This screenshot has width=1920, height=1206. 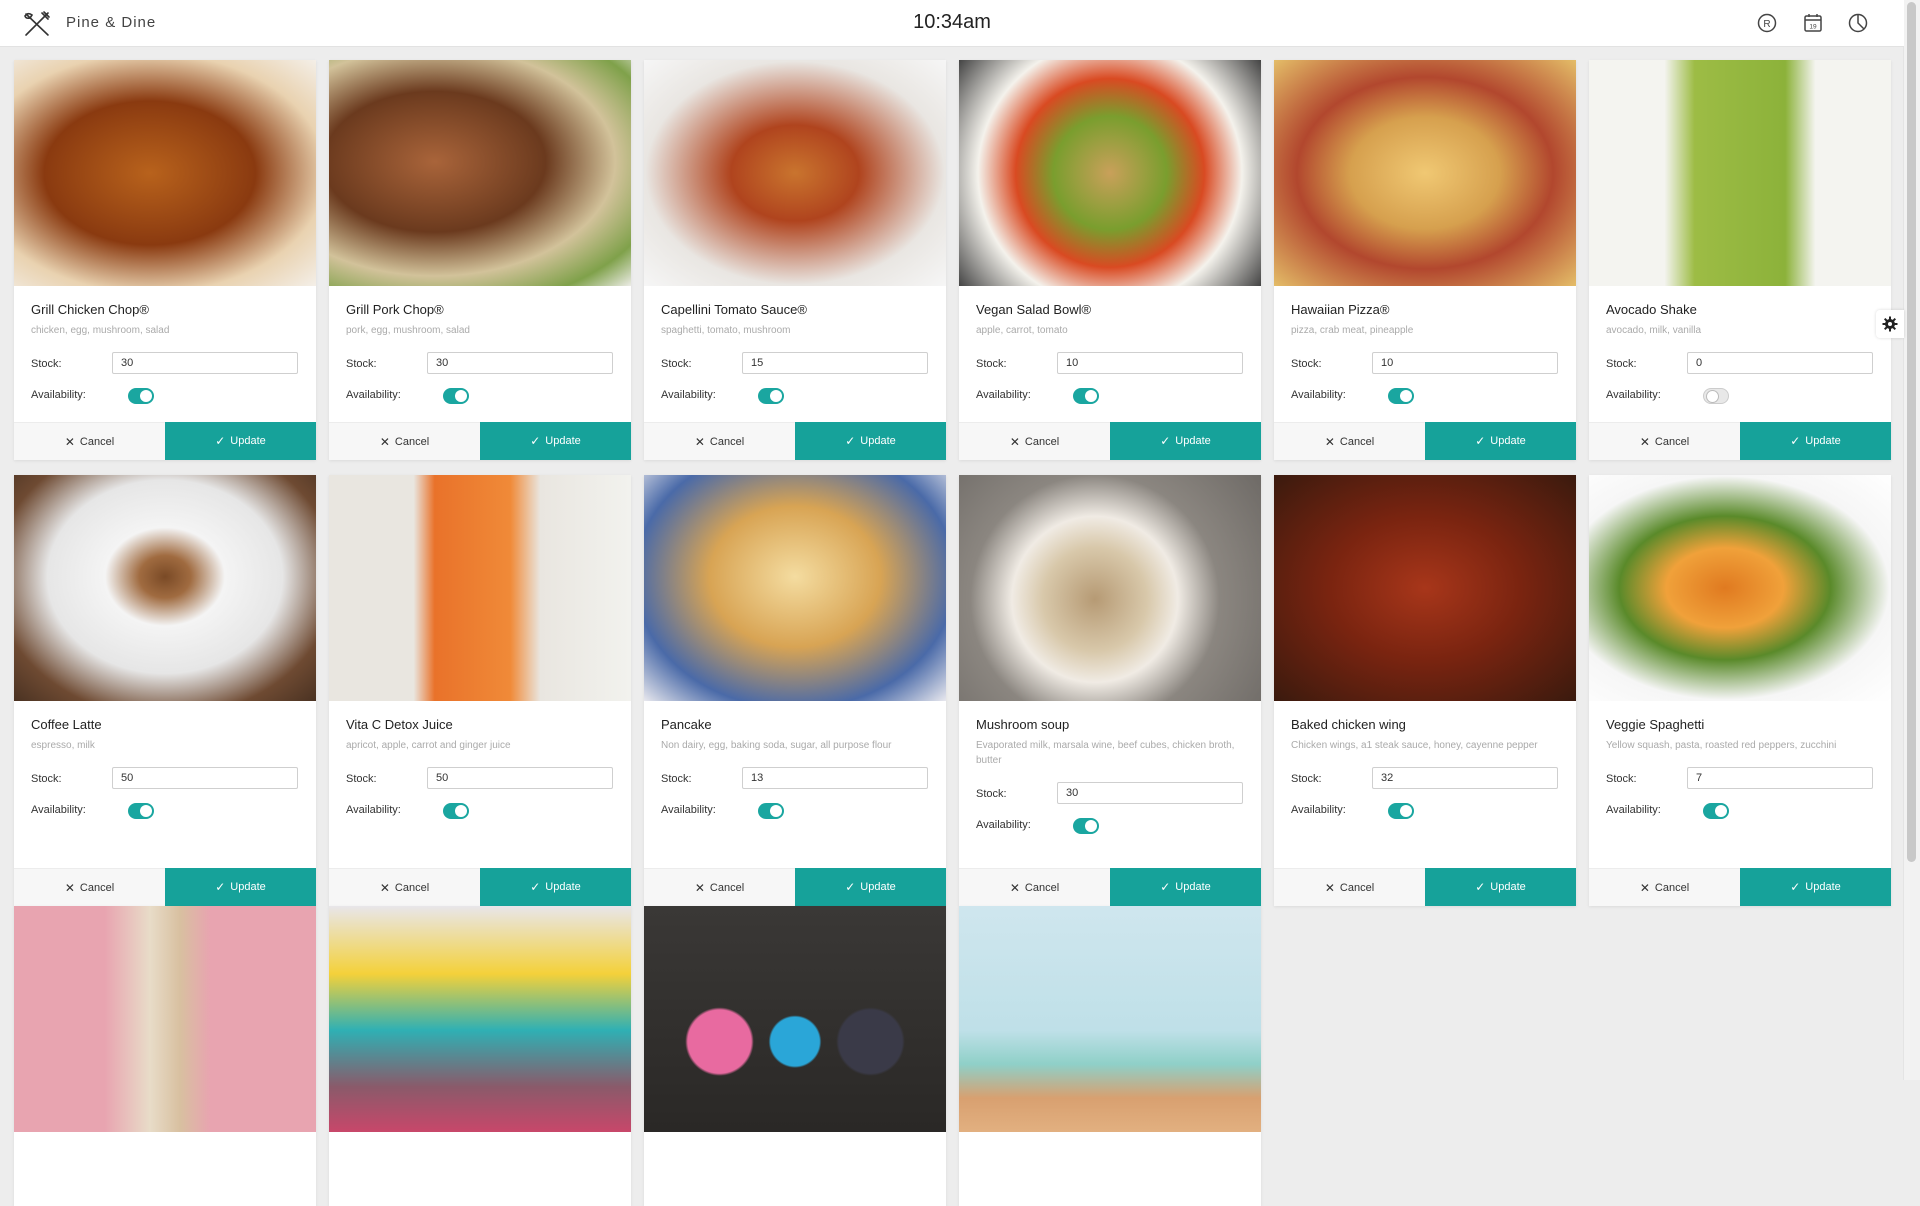 What do you see at coordinates (1813, 23) in the screenshot?
I see `calendar-icon: 19` at bounding box center [1813, 23].